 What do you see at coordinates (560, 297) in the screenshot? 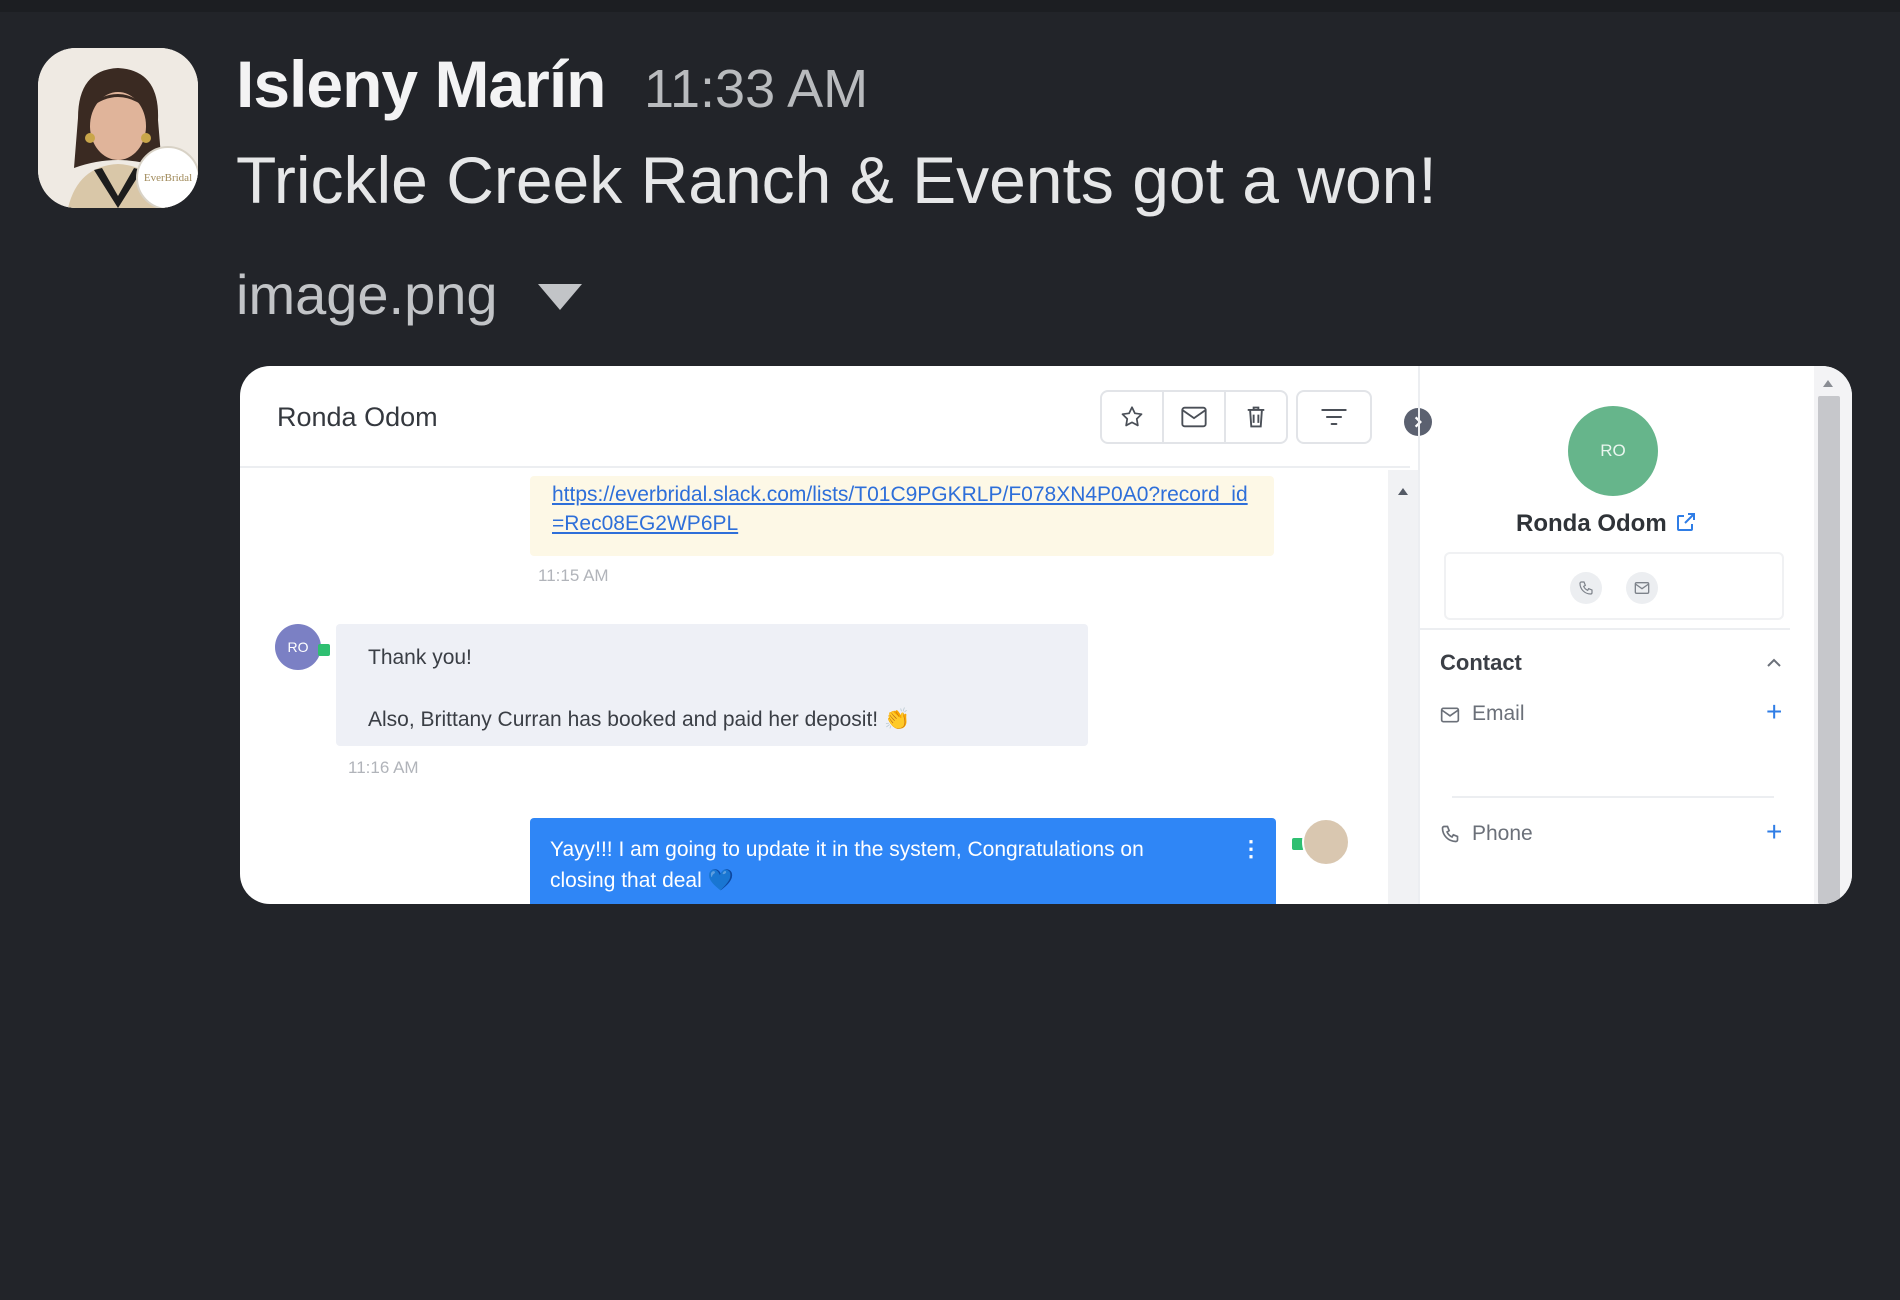
I see `attachment-collapse-caret-icon` at bounding box center [560, 297].